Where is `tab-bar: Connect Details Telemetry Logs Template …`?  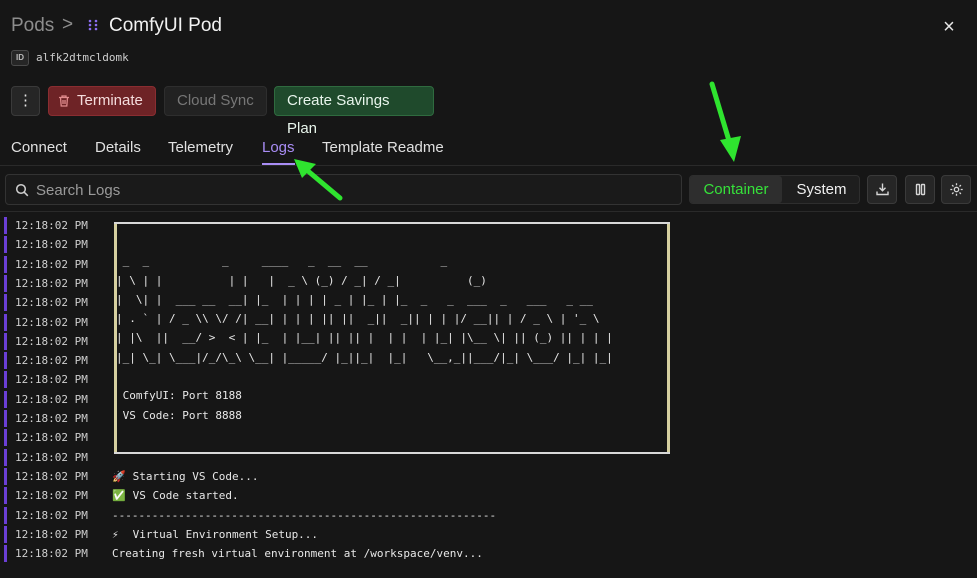 tab-bar: Connect Details Telemetry Logs Template … is located at coordinates (488, 148).